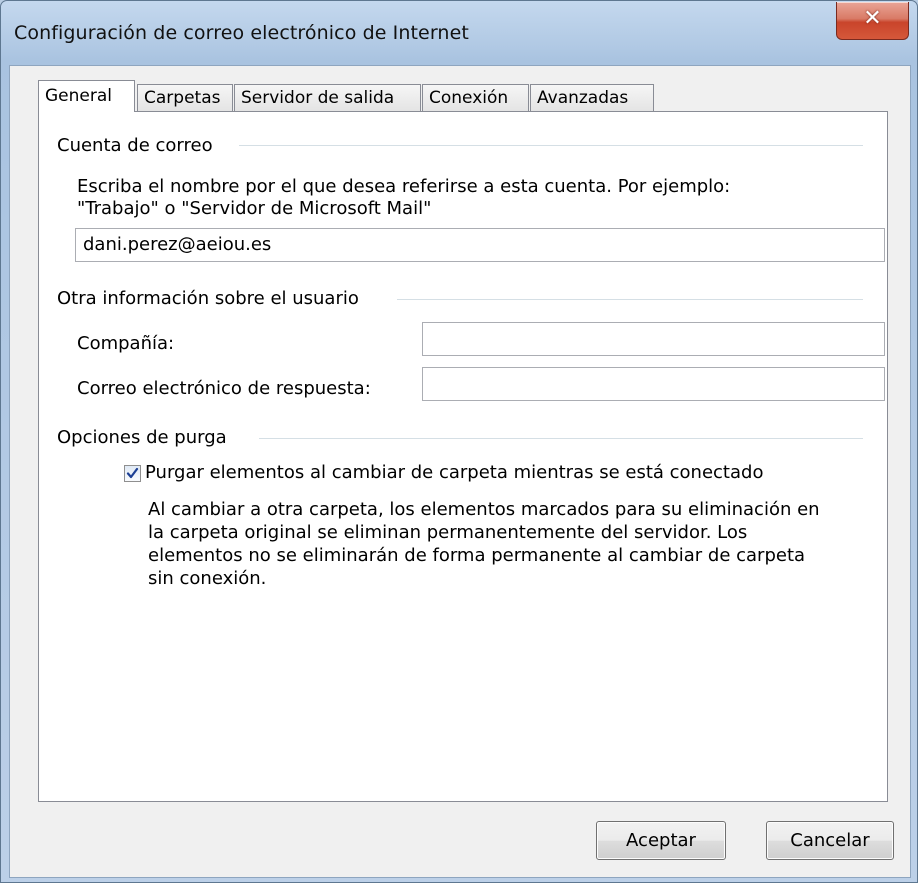 Image resolution: width=918 pixels, height=883 pixels. Describe the element at coordinates (207, 578) in the screenshot. I see `purge-description-line4: sin conexión.` at that location.